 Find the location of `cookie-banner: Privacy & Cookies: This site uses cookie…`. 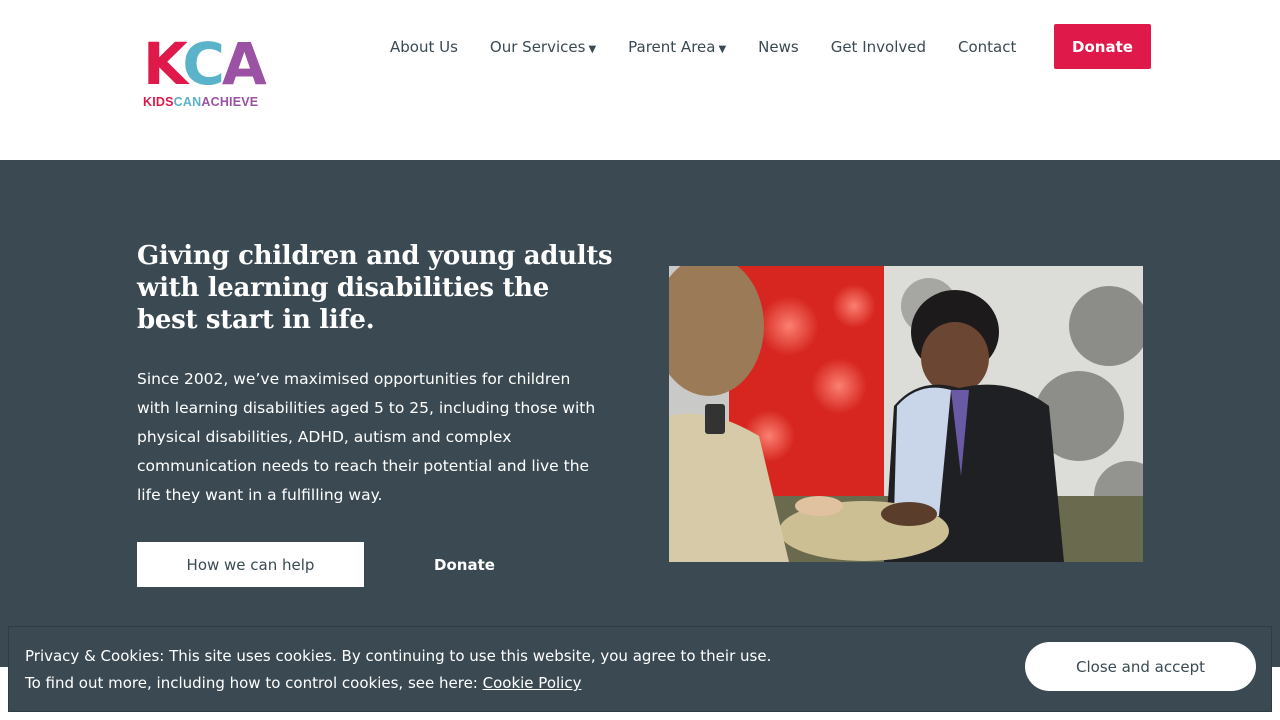

cookie-banner: Privacy & Cookies: This site uses cookie… is located at coordinates (640, 669).